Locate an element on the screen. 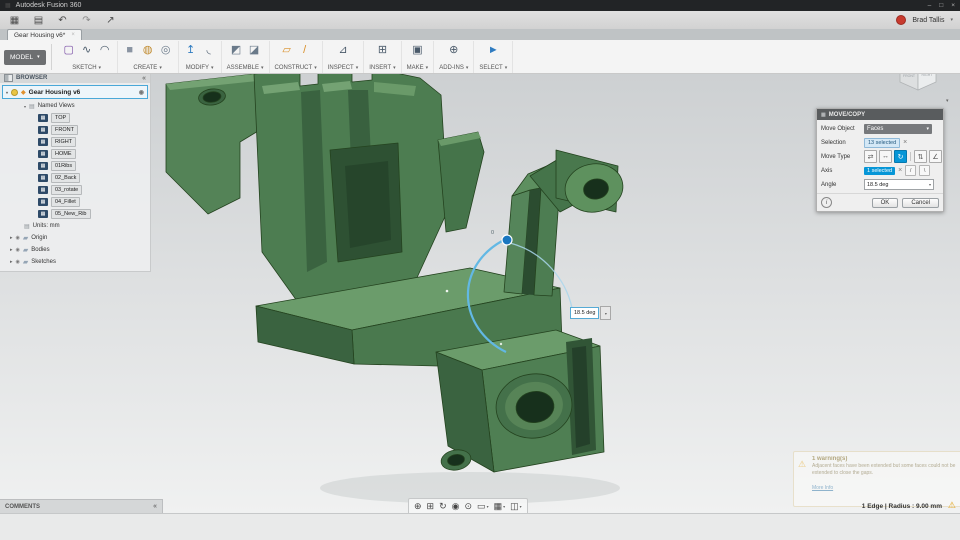 Image resolution: width=960 pixels, height=540 pixels. named-view-item: ▦ 01Ribs is located at coordinates (75, 166).